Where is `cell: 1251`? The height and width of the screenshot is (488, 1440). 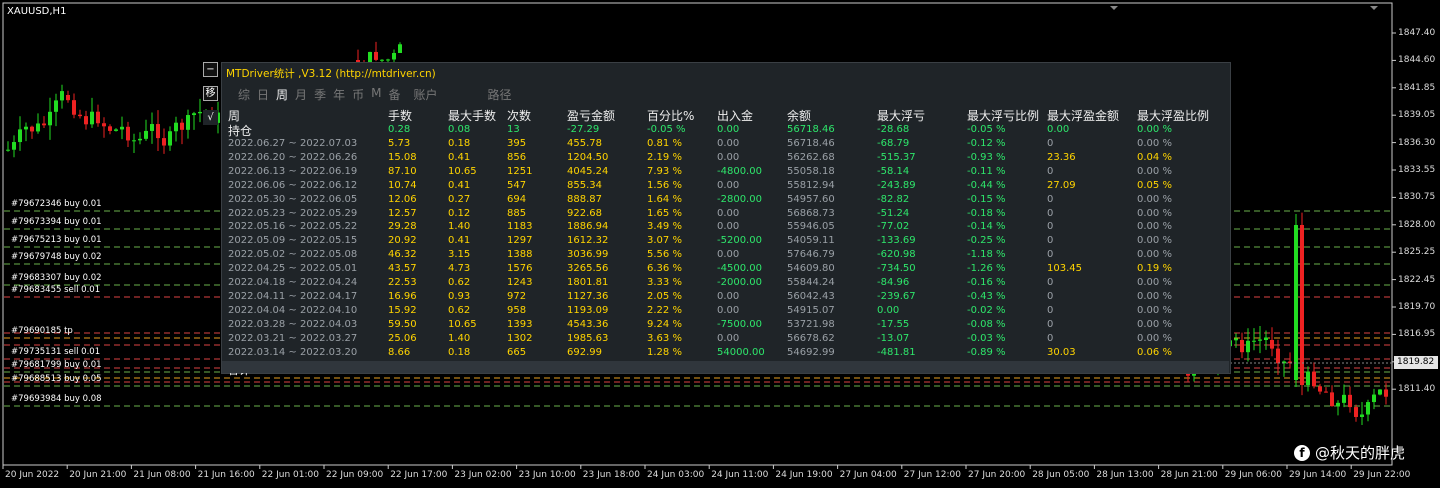 cell: 1251 is located at coordinates (520, 171).